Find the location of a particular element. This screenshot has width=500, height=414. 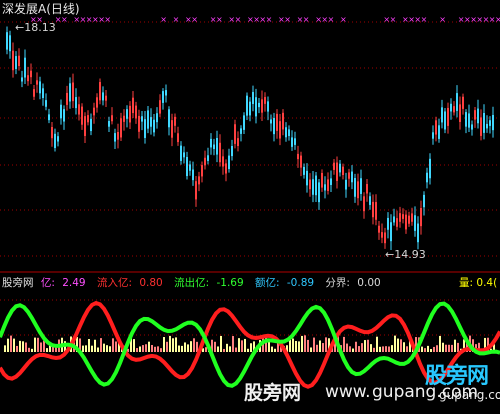

chart-title: 深发展A(日线) is located at coordinates (41, 9).